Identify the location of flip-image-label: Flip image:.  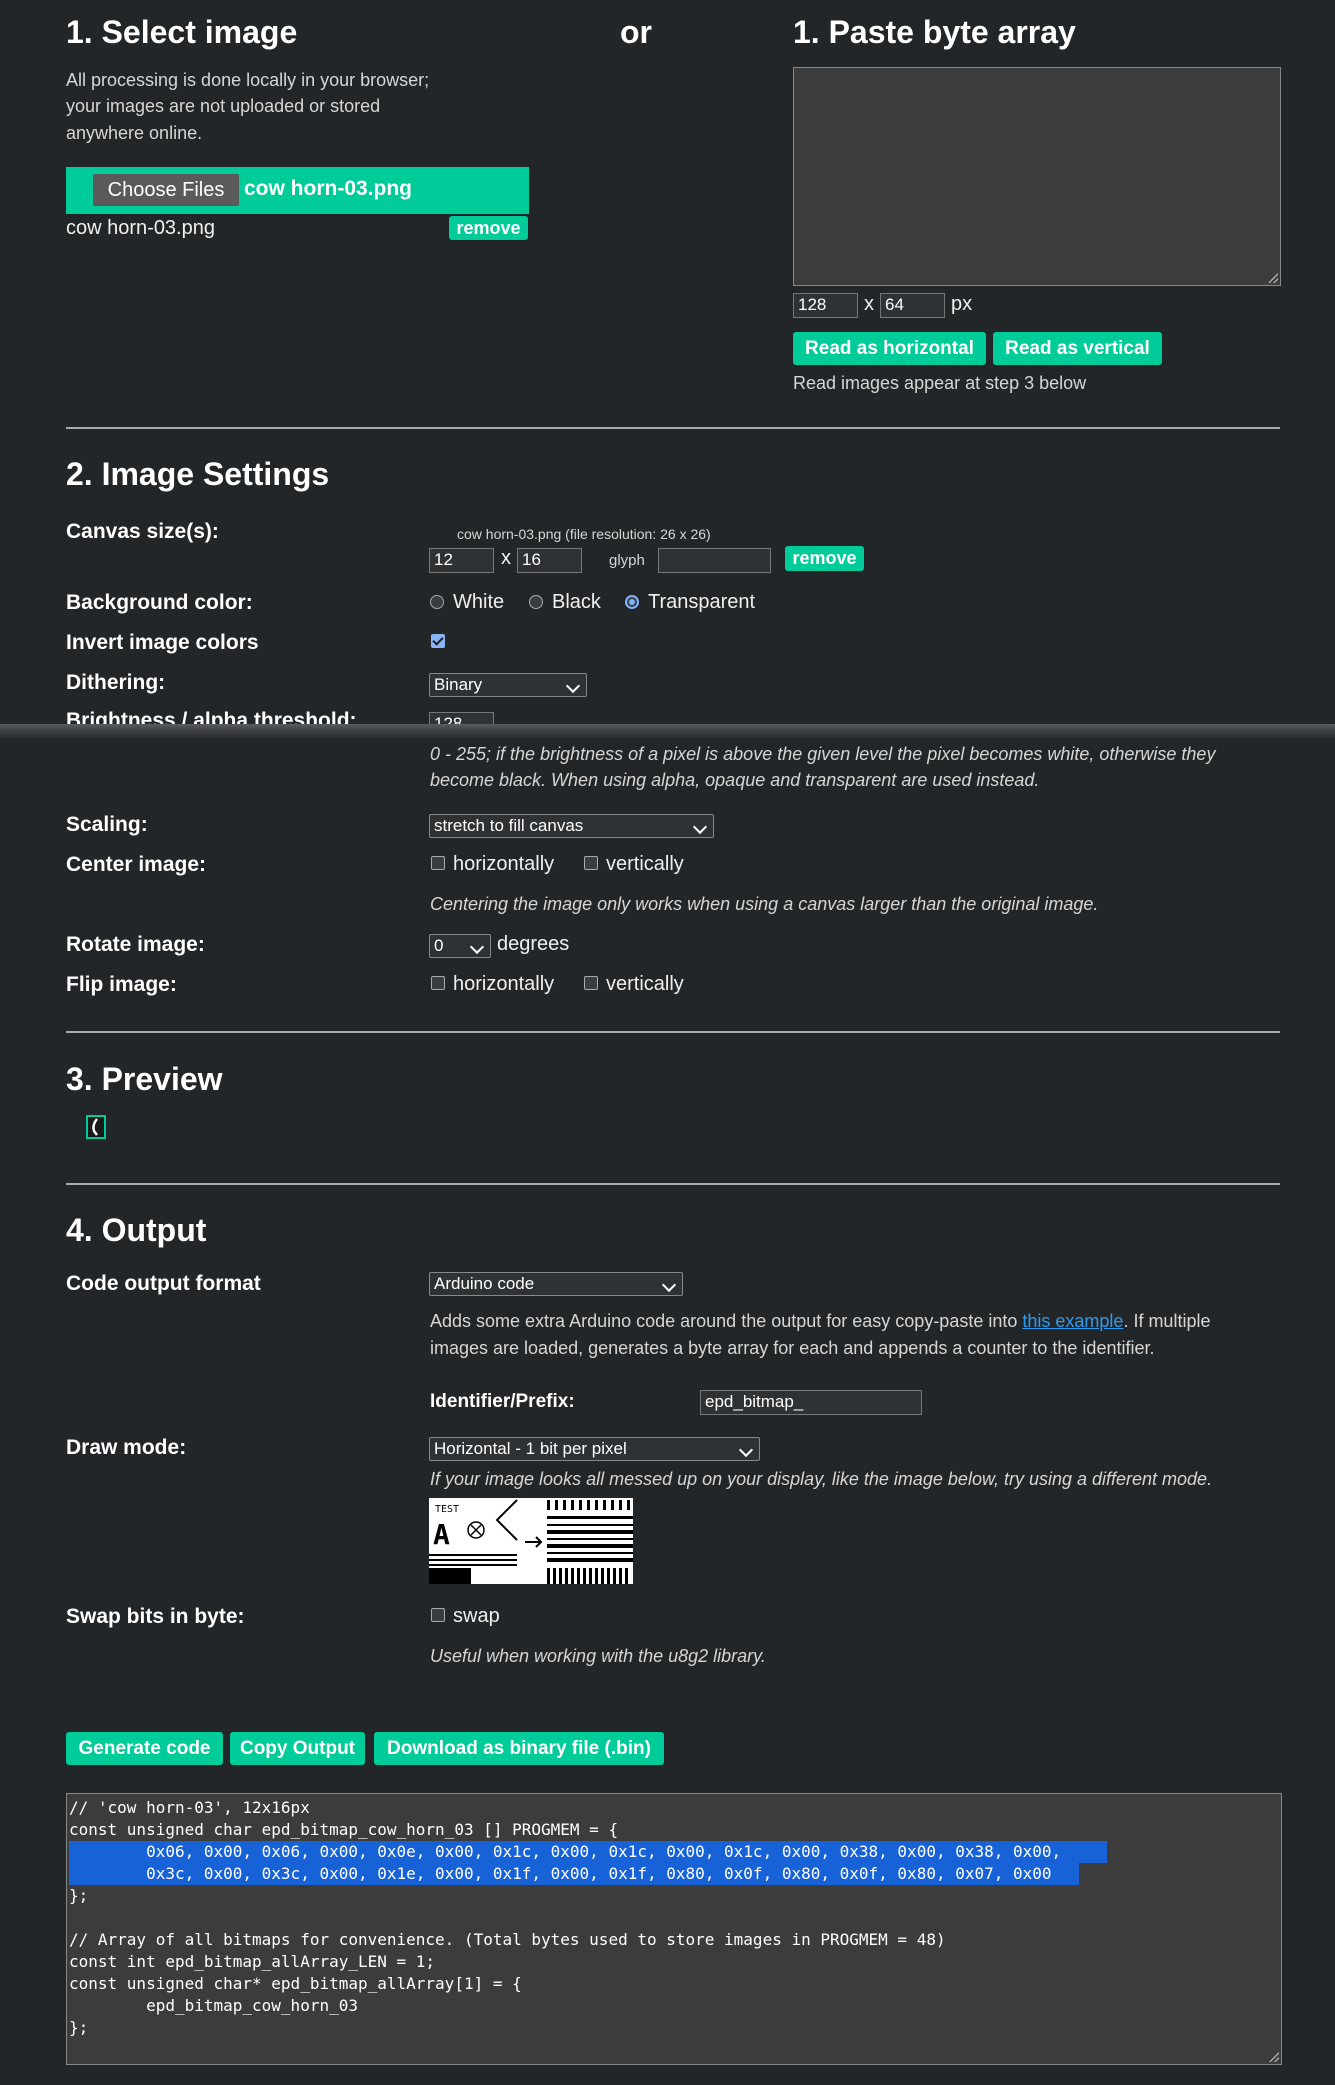
(121, 984).